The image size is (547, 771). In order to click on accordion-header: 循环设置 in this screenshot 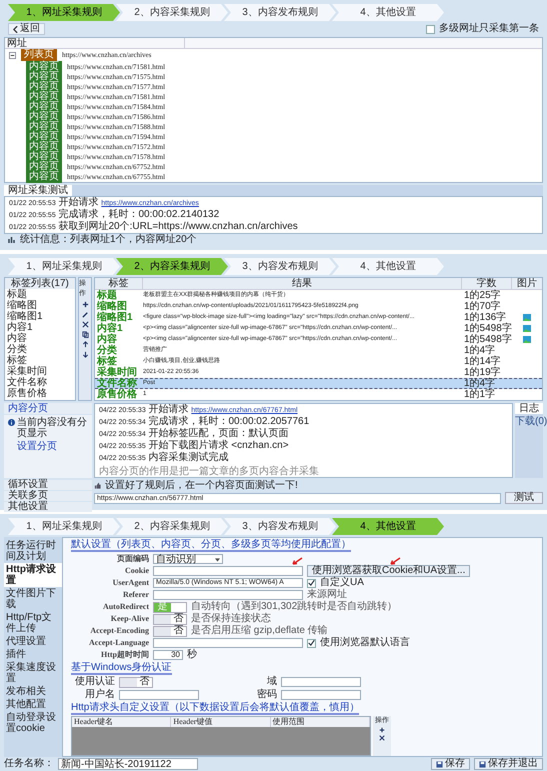, I will do `click(48, 485)`.